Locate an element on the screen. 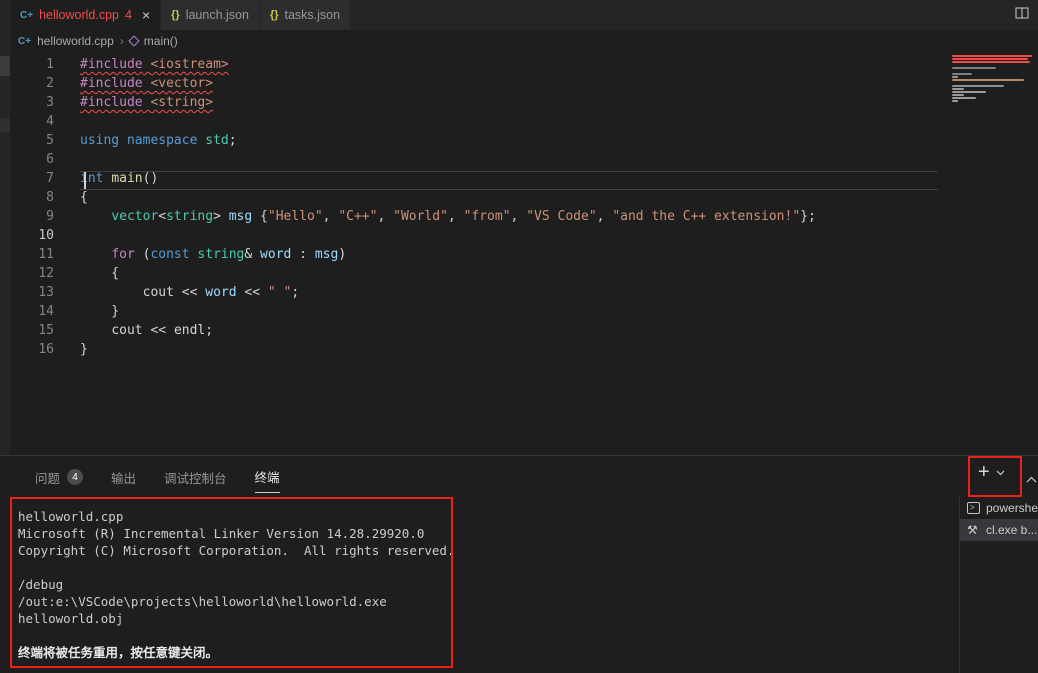  tab-label: launch.json is located at coordinates (217, 15).